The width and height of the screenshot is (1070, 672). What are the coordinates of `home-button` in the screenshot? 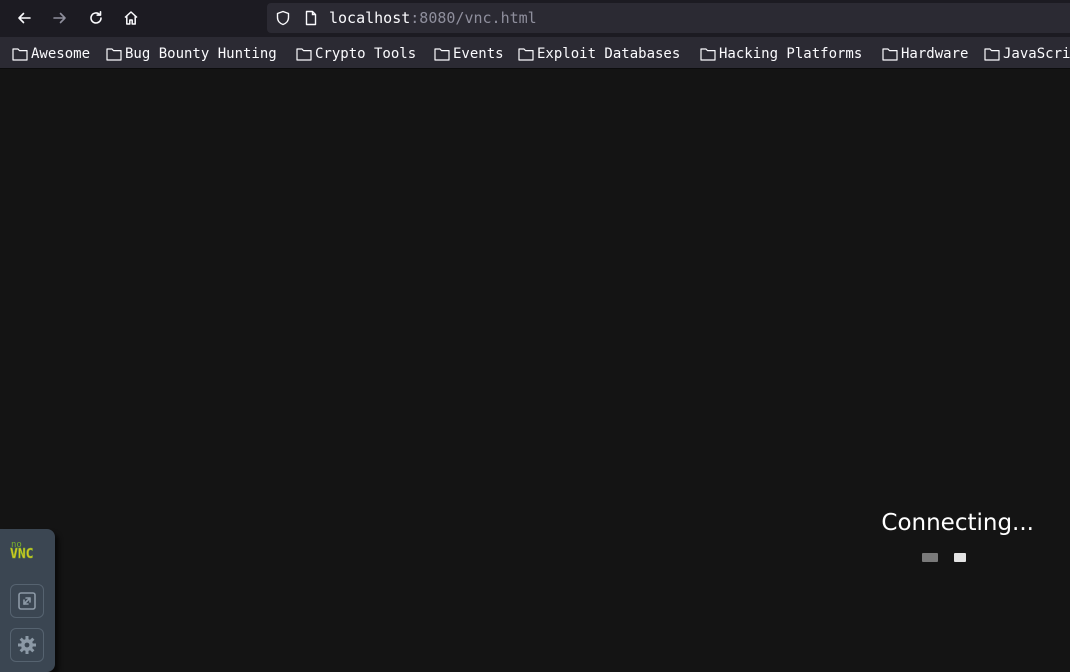 It's located at (131, 18).